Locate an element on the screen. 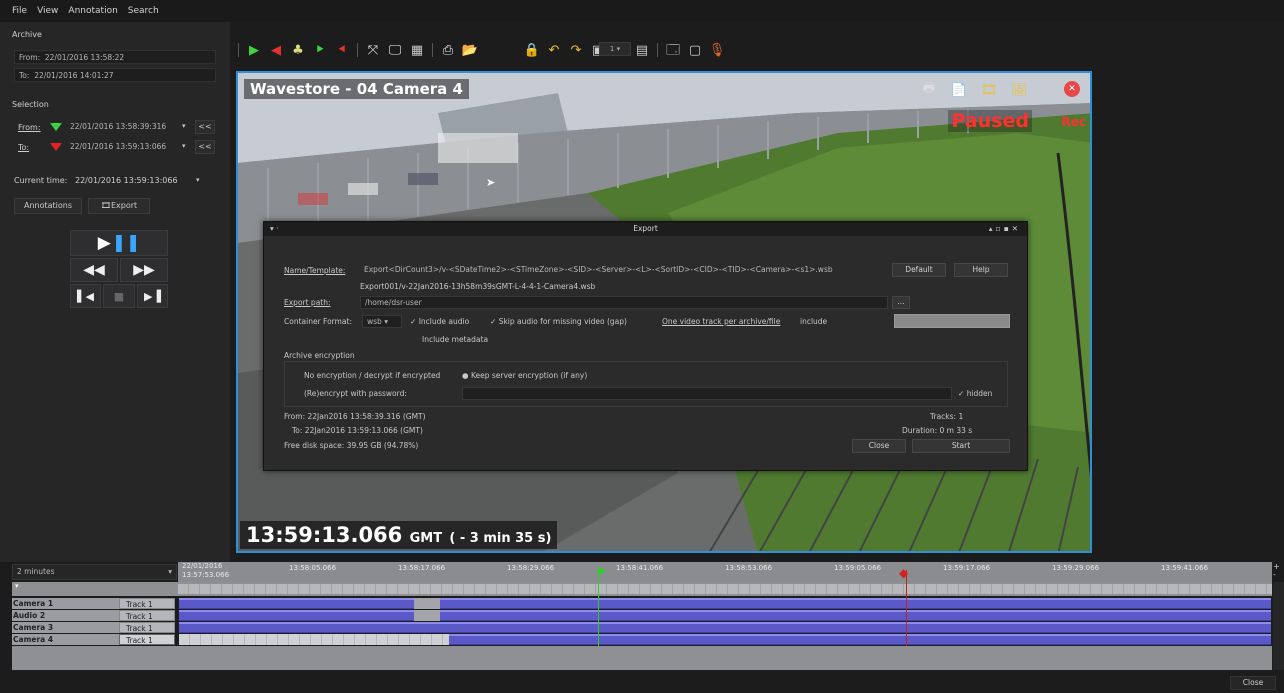 The image size is (1284, 693). undo-icon: ↶ is located at coordinates (554, 50).